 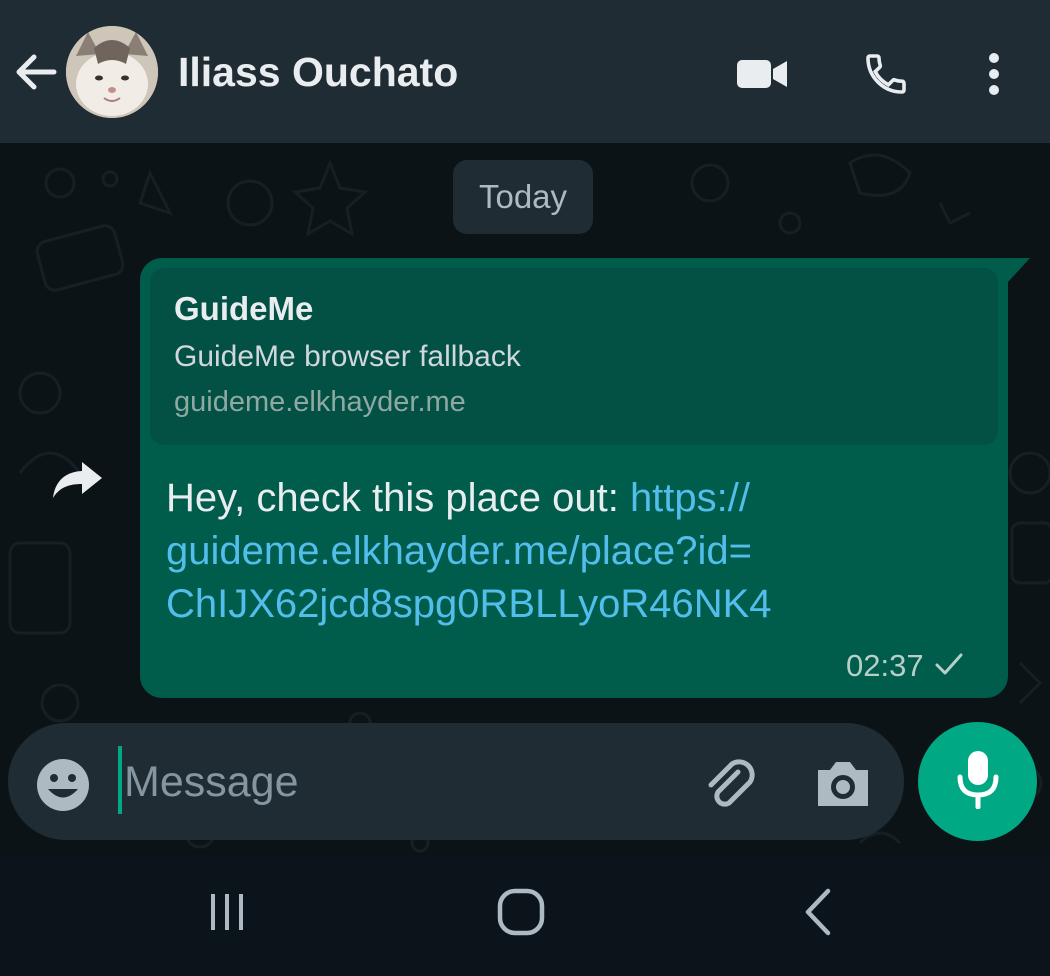 What do you see at coordinates (994, 74) in the screenshot?
I see `more-options-icon` at bounding box center [994, 74].